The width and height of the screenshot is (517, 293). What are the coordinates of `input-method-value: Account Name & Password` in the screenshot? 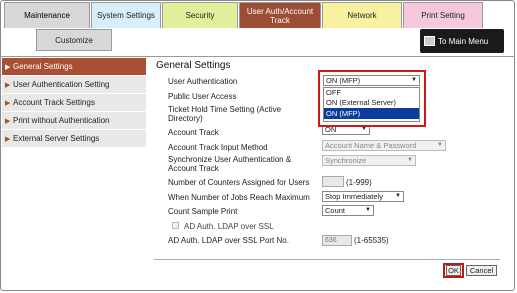 It's located at (371, 145).